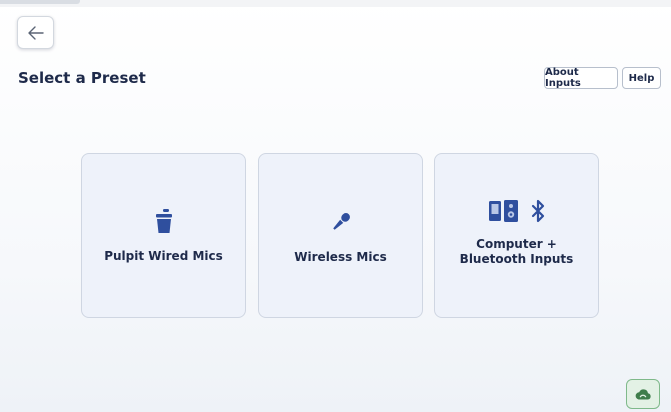 The height and width of the screenshot is (412, 671). Describe the element at coordinates (163, 235) in the screenshot. I see `preset-card-pulpit-wired-mics: Pulpit Wired Mics` at that location.